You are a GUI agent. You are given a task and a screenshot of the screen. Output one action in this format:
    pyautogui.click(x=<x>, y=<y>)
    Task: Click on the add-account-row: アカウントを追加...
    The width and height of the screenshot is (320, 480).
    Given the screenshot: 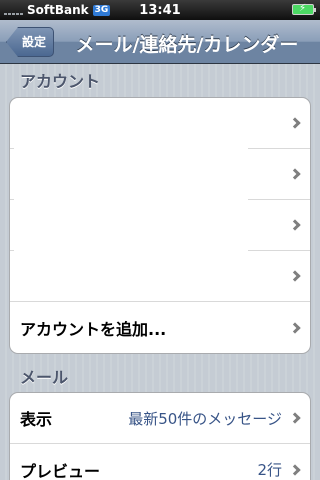 What is the action you would take?
    pyautogui.click(x=160, y=327)
    